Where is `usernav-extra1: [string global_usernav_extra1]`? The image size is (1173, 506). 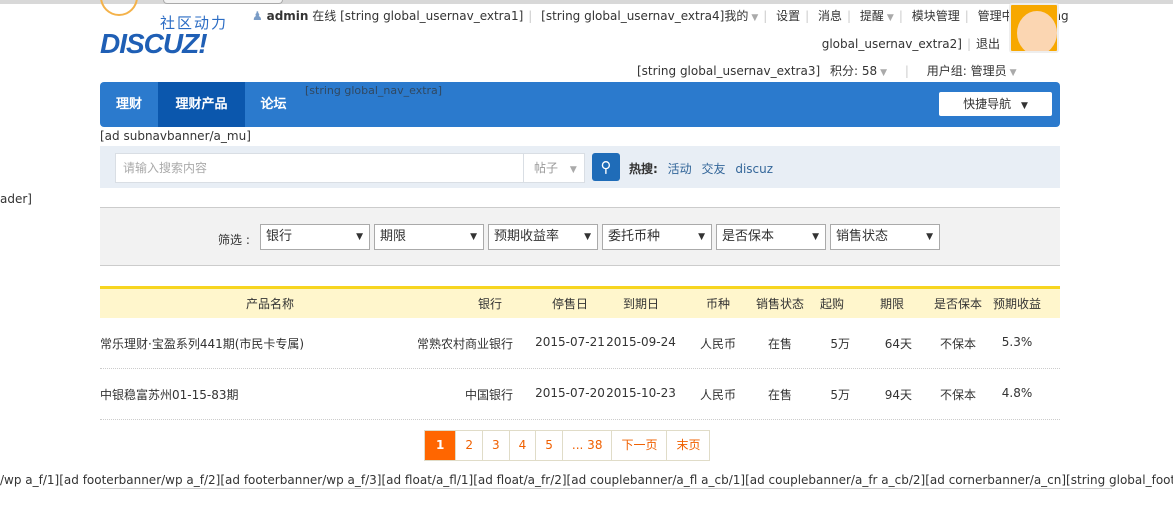 usernav-extra1: [string global_usernav_extra1] is located at coordinates (432, 16).